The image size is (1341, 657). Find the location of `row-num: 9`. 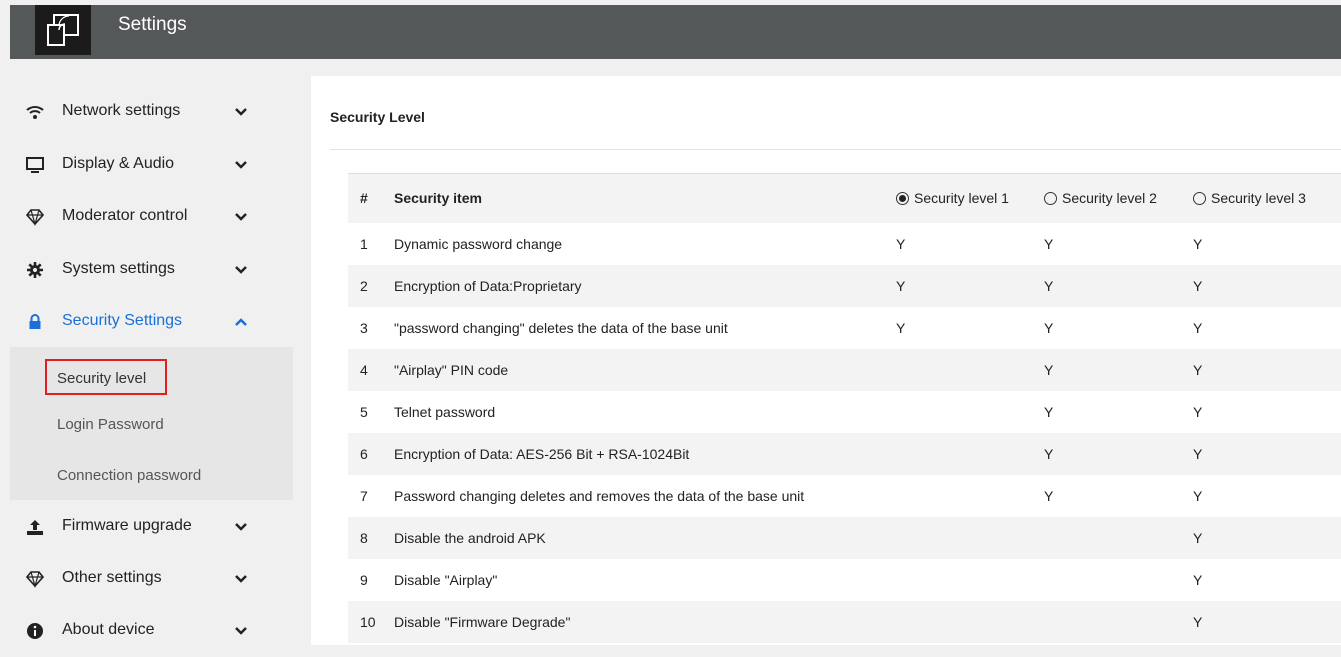

row-num: 9 is located at coordinates (364, 580).